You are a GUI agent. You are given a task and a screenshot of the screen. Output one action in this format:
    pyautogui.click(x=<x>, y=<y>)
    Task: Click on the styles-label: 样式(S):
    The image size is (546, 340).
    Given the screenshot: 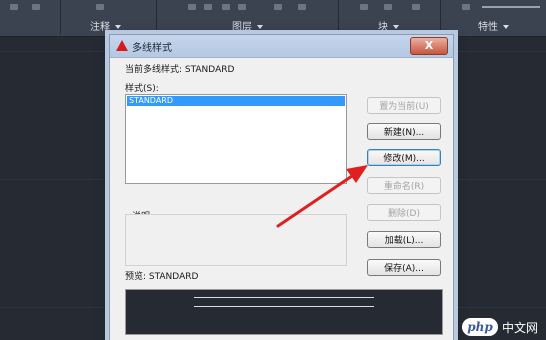 What is the action you would take?
    pyautogui.click(x=142, y=89)
    